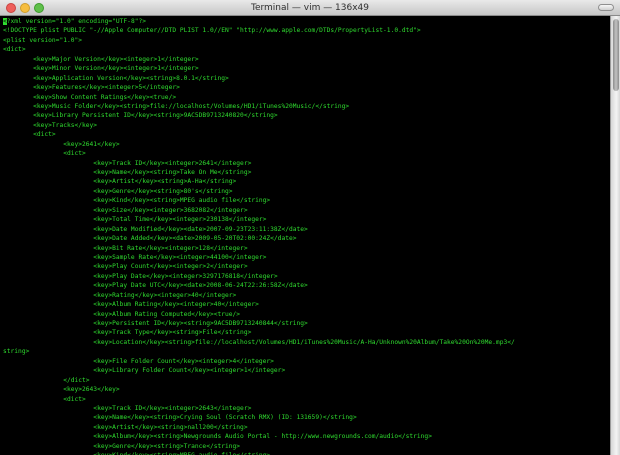  What do you see at coordinates (306, 87) in the screenshot?
I see `terminal-line: <key>Features</key><integer>5</integer>` at bounding box center [306, 87].